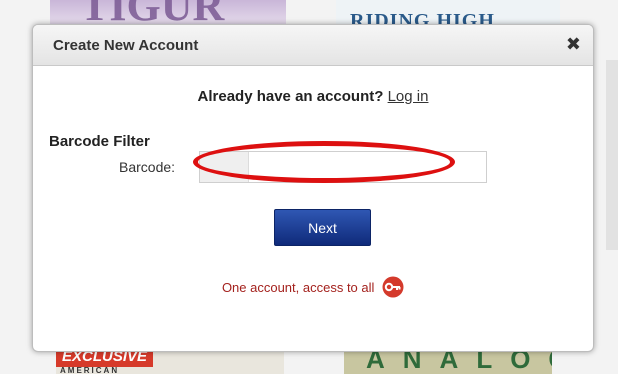  I want to click on close-icon: ✖, so click(573, 44).